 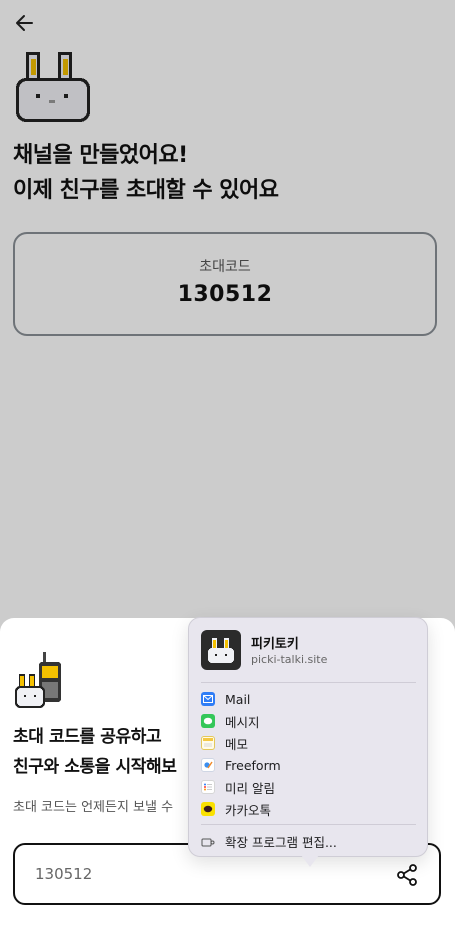 I want to click on freeform-icon, so click(x=208, y=765).